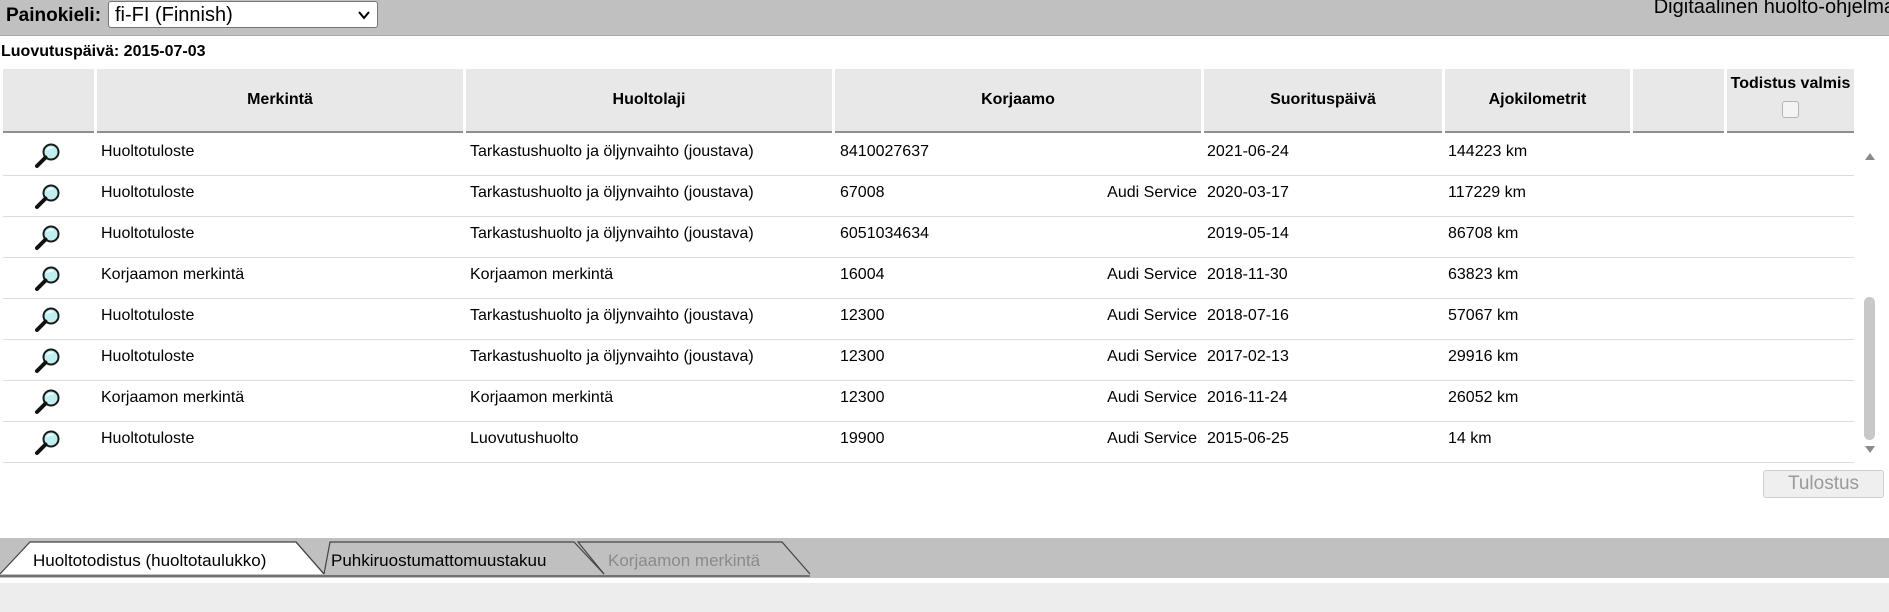 Image resolution: width=1889 pixels, height=612 pixels. I want to click on todistus-valmis-checkbox, so click(1790, 109).